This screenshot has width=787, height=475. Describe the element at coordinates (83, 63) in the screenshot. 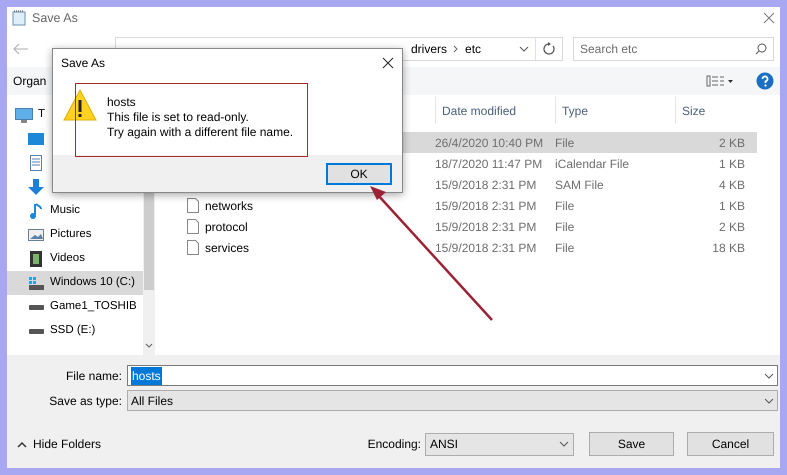

I see `dialog-title: Save As` at that location.